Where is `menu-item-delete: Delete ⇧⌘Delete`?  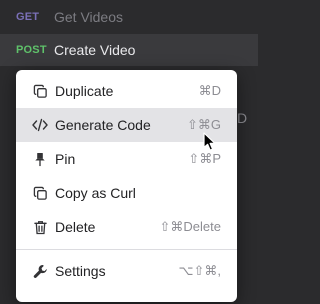 menu-item-delete: Delete ⇧⌘Delete is located at coordinates (126, 227).